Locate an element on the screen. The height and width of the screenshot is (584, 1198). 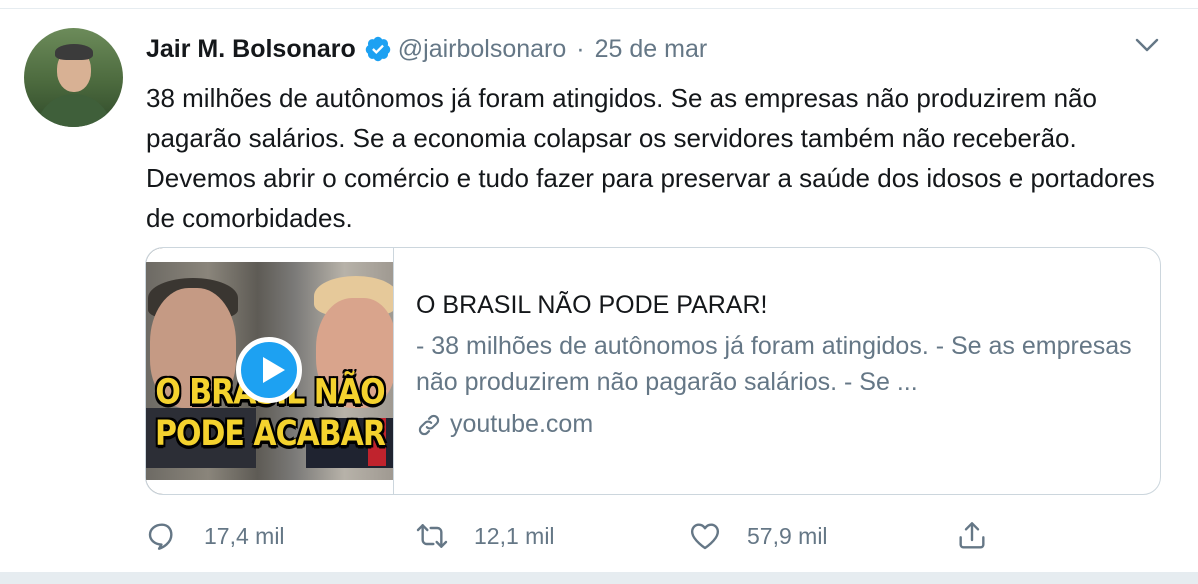
like-button: 57,9 mil is located at coordinates (758, 536).